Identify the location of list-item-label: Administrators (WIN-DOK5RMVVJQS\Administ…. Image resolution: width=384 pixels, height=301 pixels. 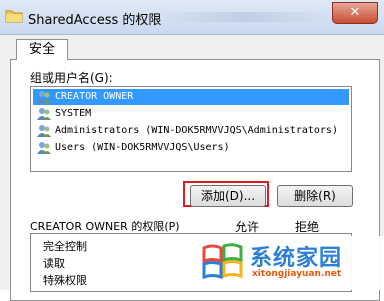
(196, 130).